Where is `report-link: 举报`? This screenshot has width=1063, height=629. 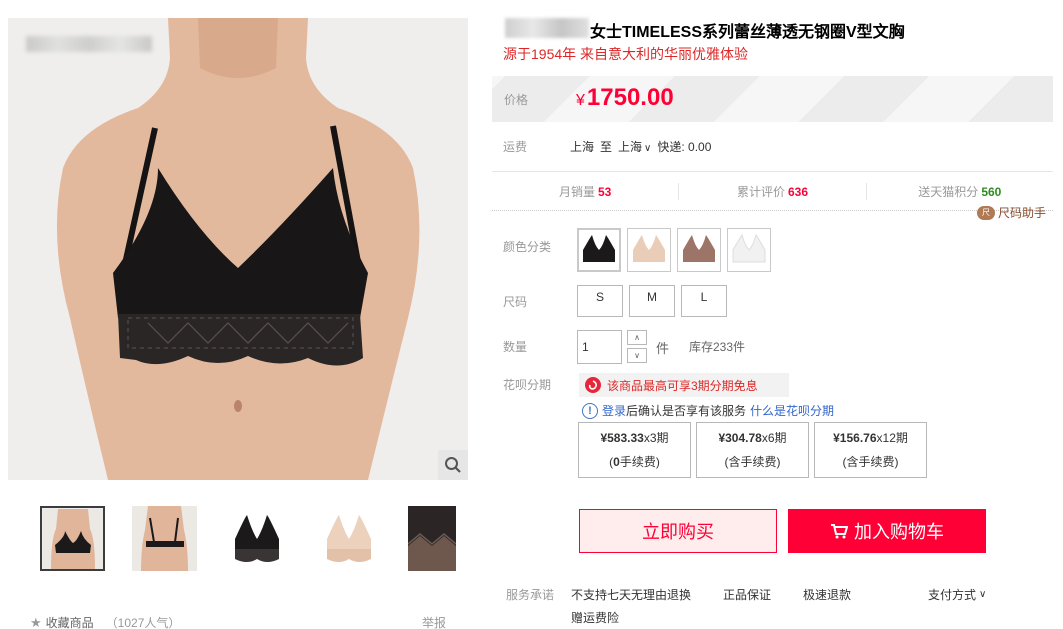
report-link: 举报 is located at coordinates (434, 621).